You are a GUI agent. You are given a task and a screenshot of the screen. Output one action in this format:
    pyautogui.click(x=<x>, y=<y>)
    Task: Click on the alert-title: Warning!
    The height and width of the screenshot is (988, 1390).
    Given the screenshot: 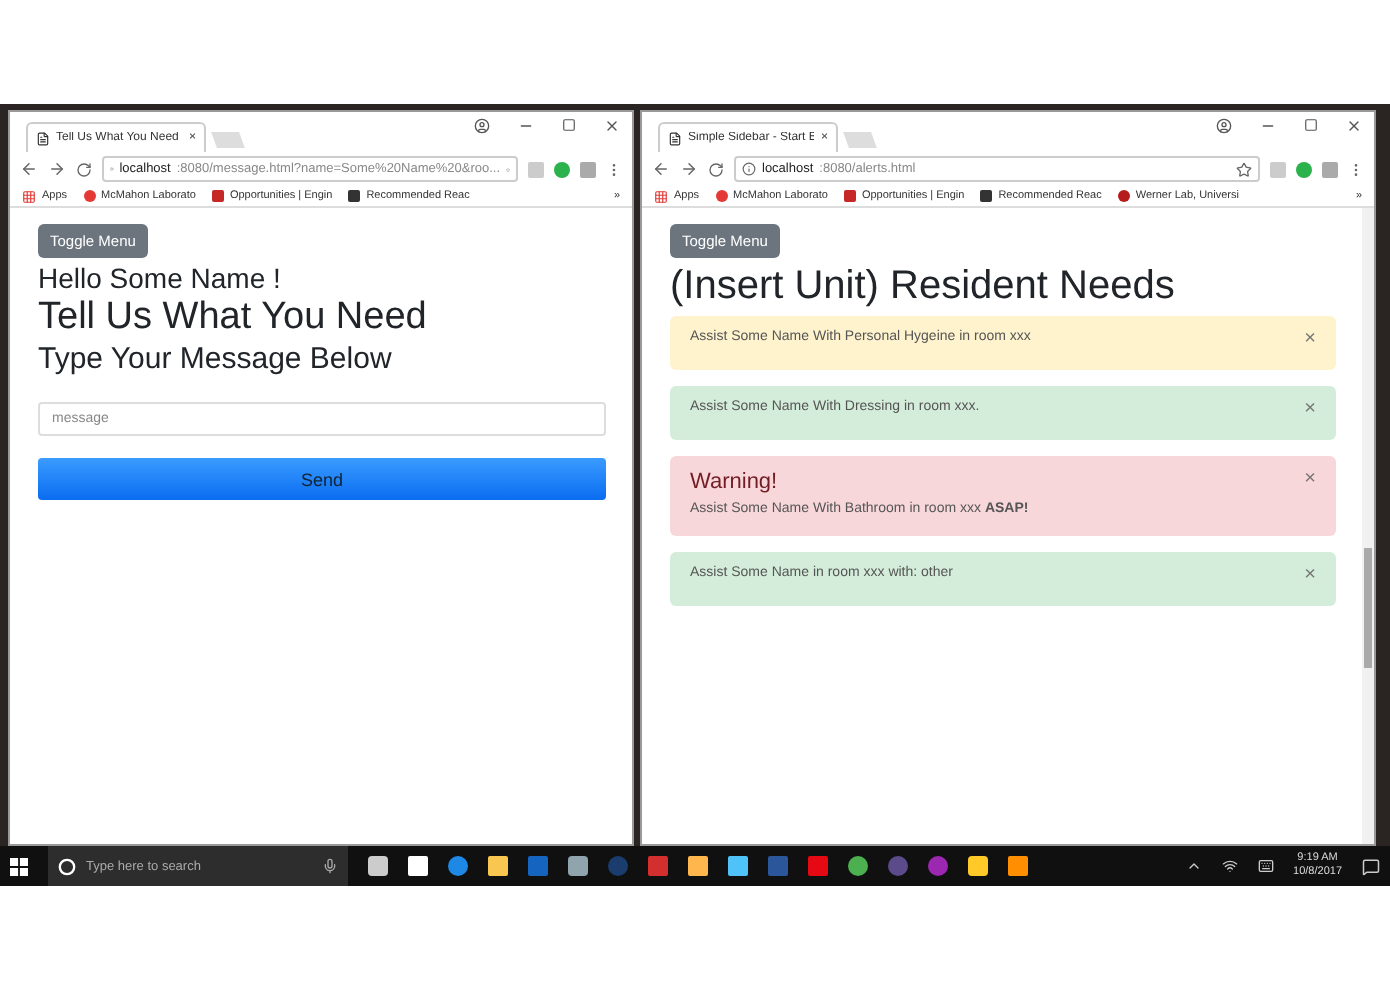 What is the action you would take?
    pyautogui.click(x=735, y=482)
    